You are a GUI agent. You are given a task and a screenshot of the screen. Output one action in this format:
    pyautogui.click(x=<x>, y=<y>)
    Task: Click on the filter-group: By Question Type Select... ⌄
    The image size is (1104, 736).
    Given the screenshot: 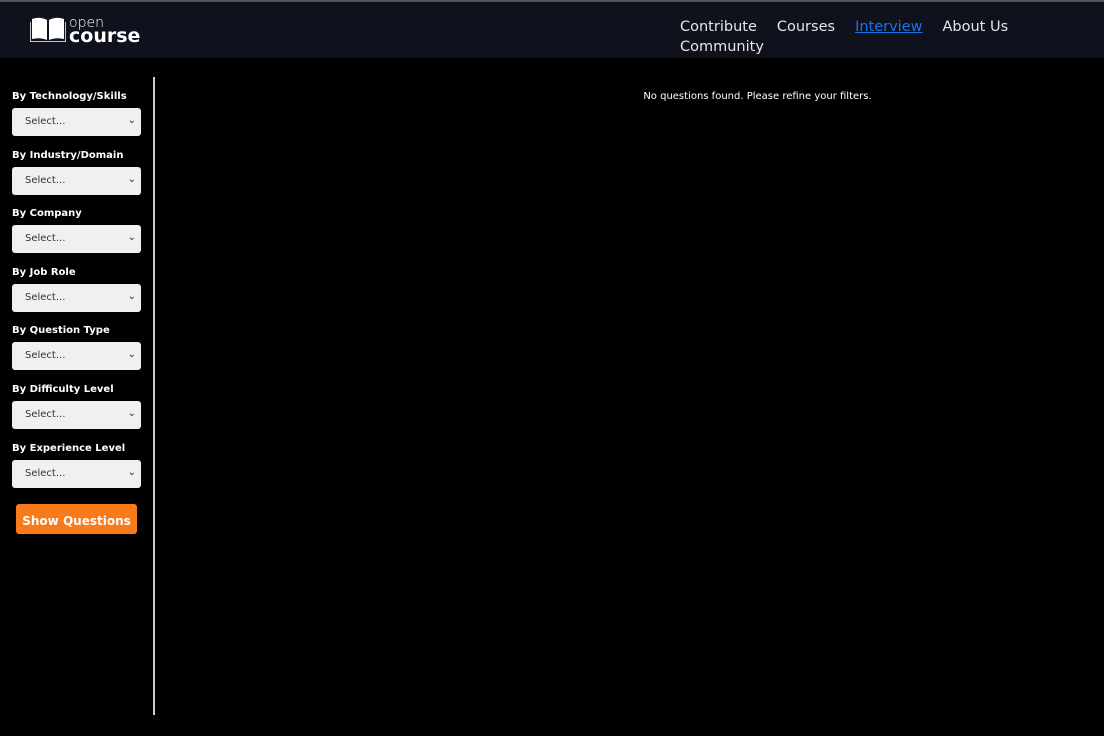 What is the action you would take?
    pyautogui.click(x=76, y=348)
    